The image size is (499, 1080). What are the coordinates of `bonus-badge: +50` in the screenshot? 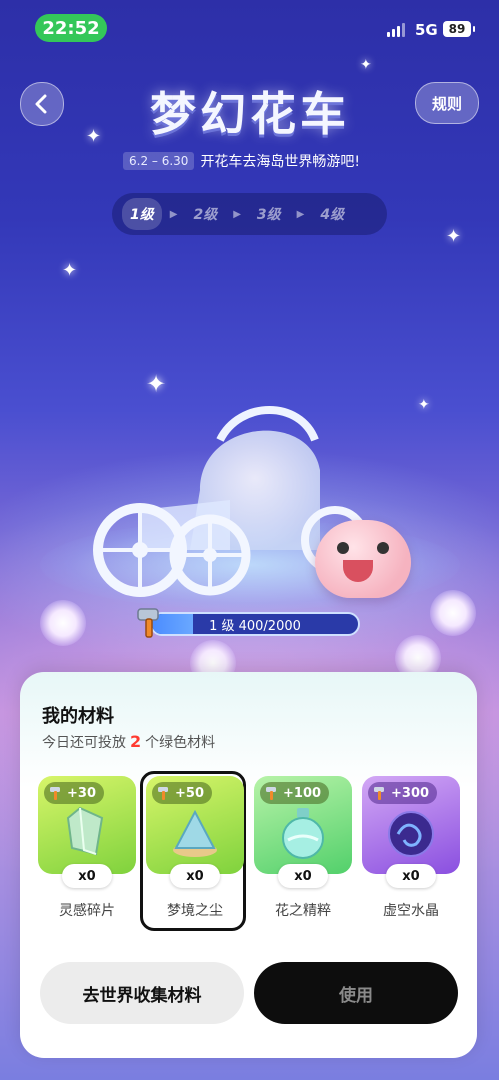 It's located at (182, 793).